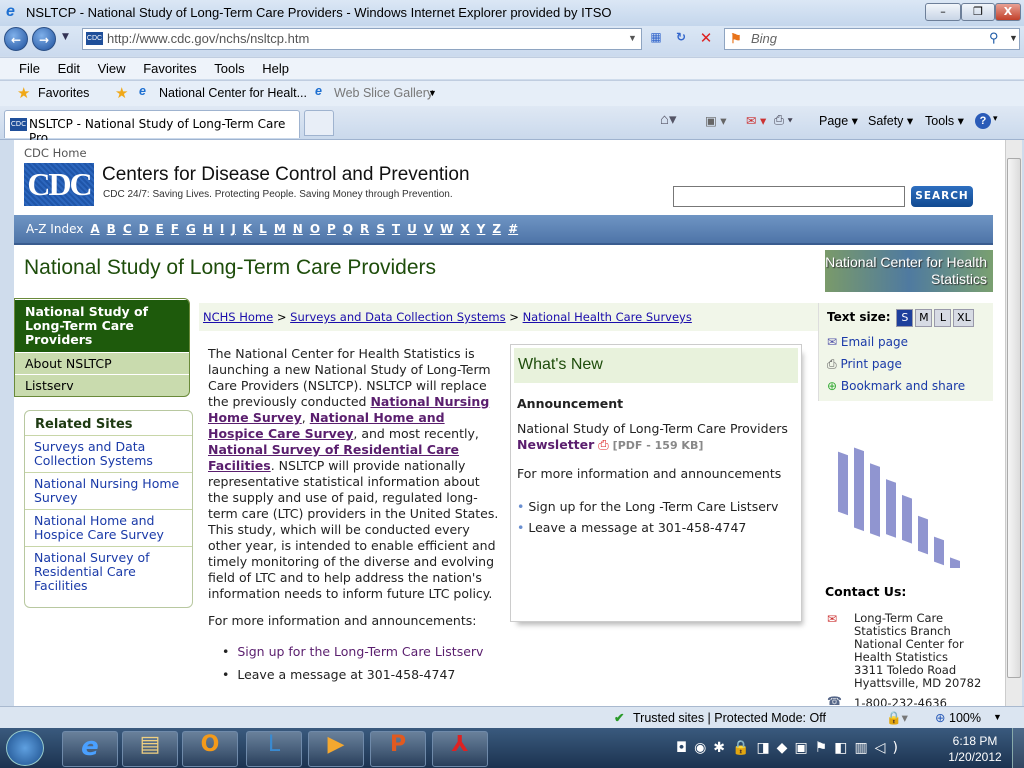 This screenshot has width=1024, height=768. What do you see at coordinates (964, 318) in the screenshot?
I see `text-size-xl: XL` at bounding box center [964, 318].